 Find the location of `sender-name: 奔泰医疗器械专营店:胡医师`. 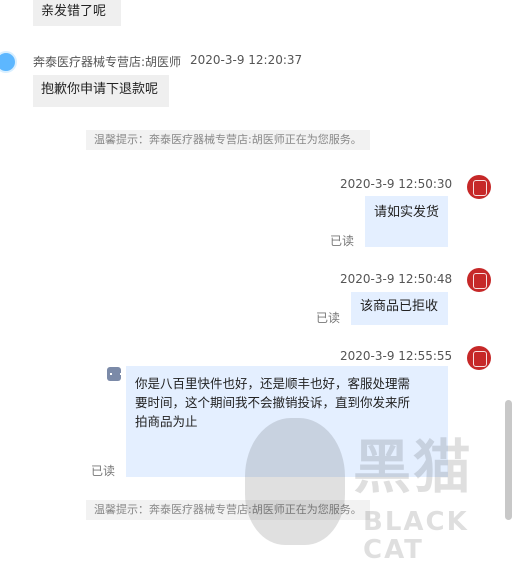

sender-name: 奔泰医疗器械专营店:胡医师 is located at coordinates (107, 62).